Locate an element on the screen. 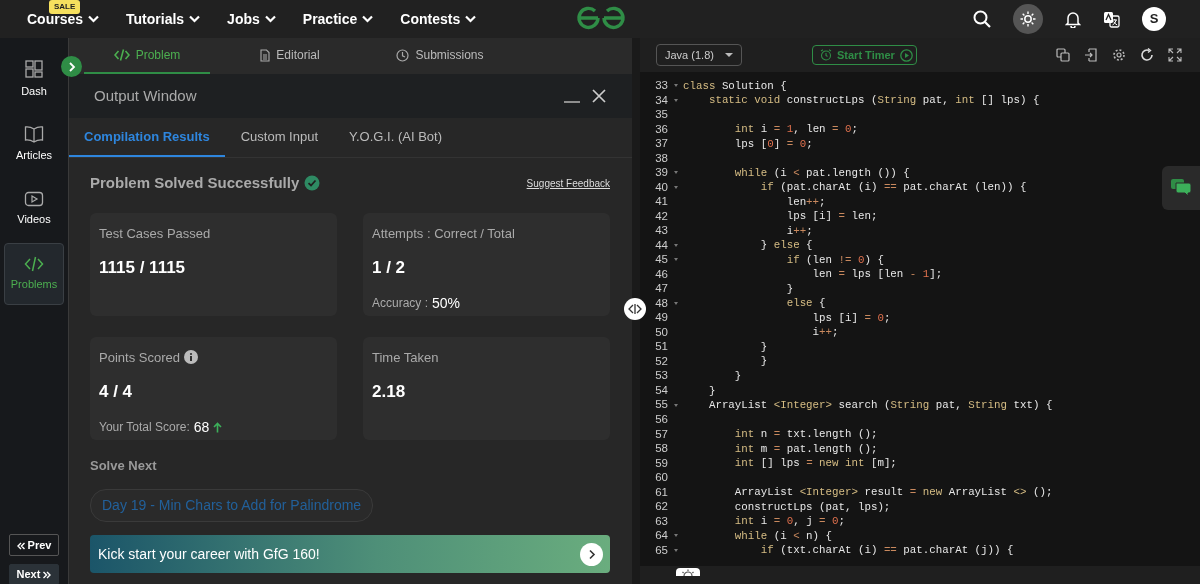 This screenshot has height=584, width=1200. output-tab: Custom Input is located at coordinates (279, 137).